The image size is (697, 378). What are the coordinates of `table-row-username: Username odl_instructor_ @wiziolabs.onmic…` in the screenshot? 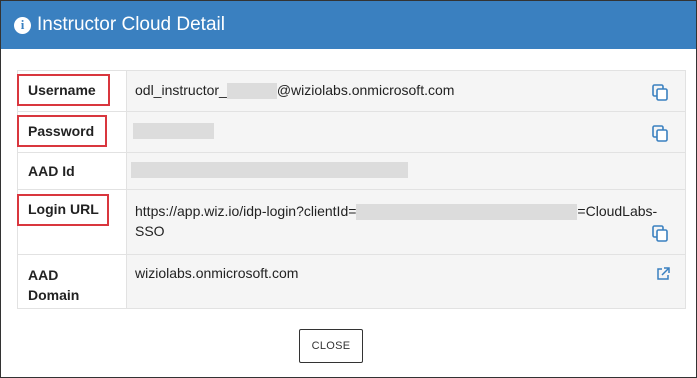 It's located at (351, 91).